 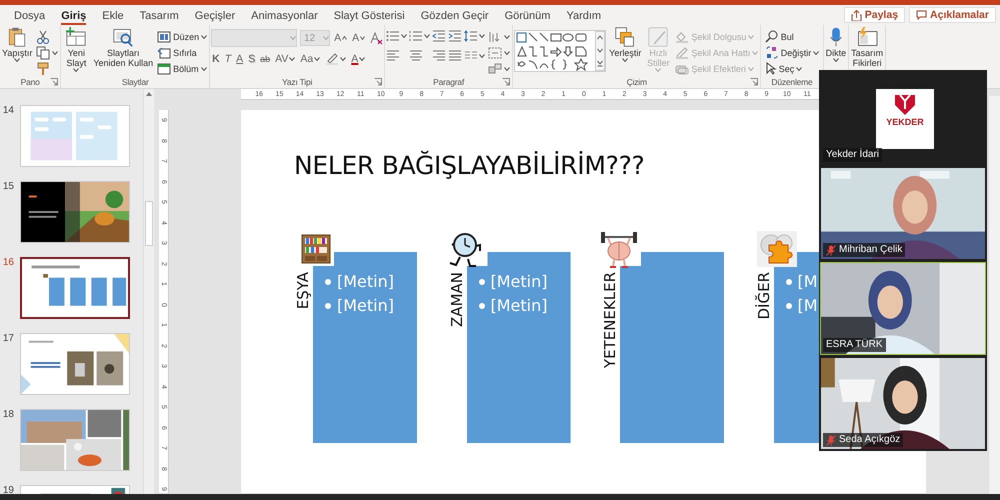 I want to click on character-spacing-button: AV, so click(x=285, y=58).